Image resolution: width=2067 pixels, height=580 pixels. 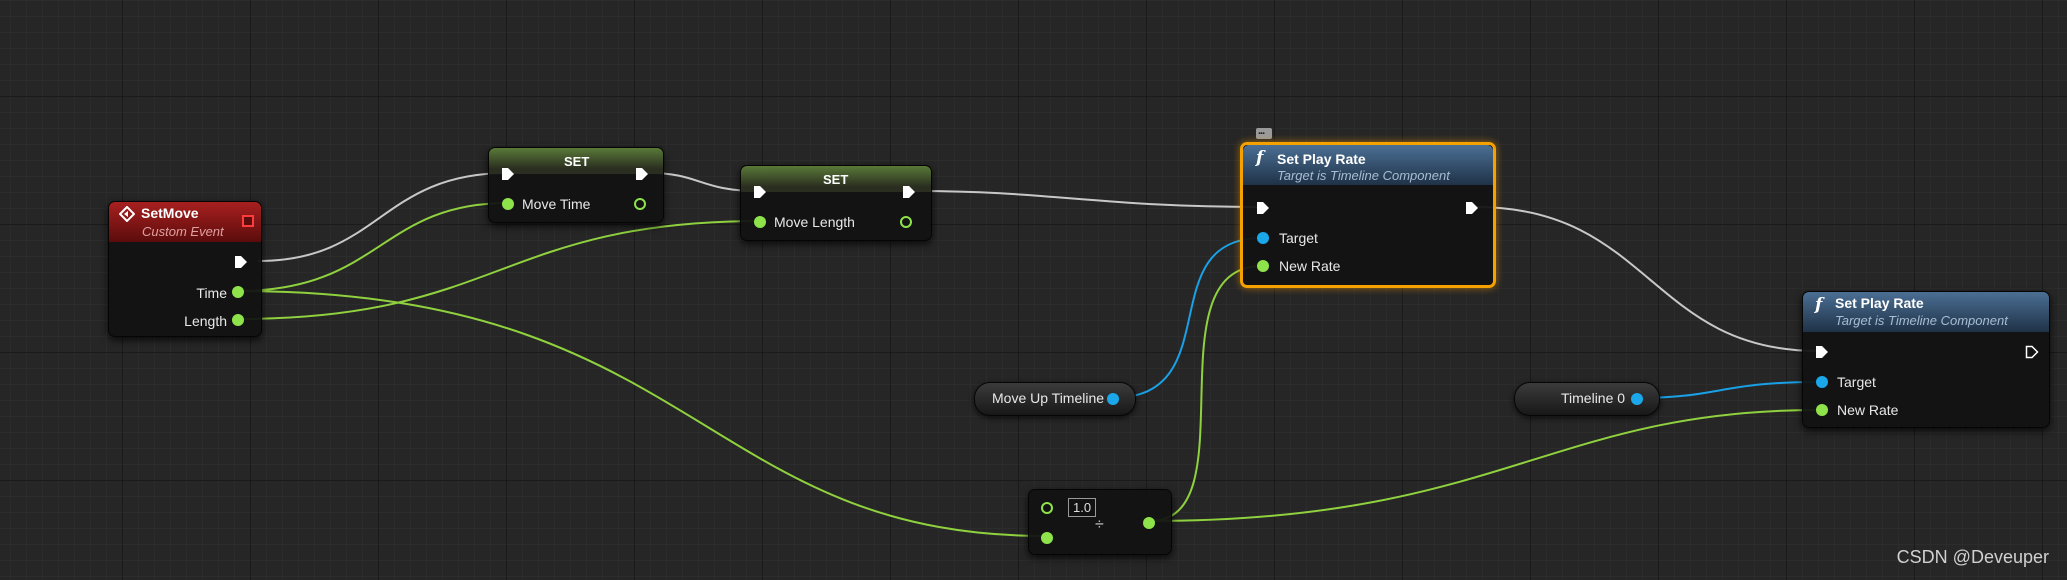 I want to click on dividend-input-pin, so click(x=1047, y=508).